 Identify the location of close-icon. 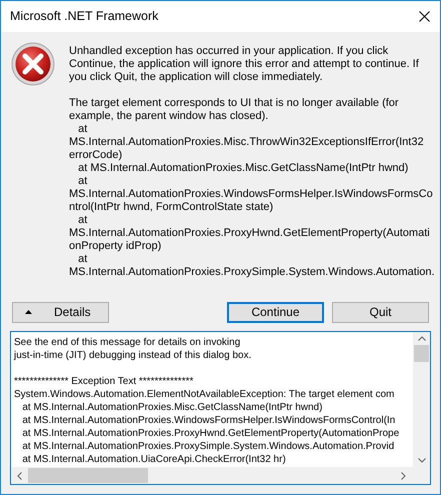
(424, 16).